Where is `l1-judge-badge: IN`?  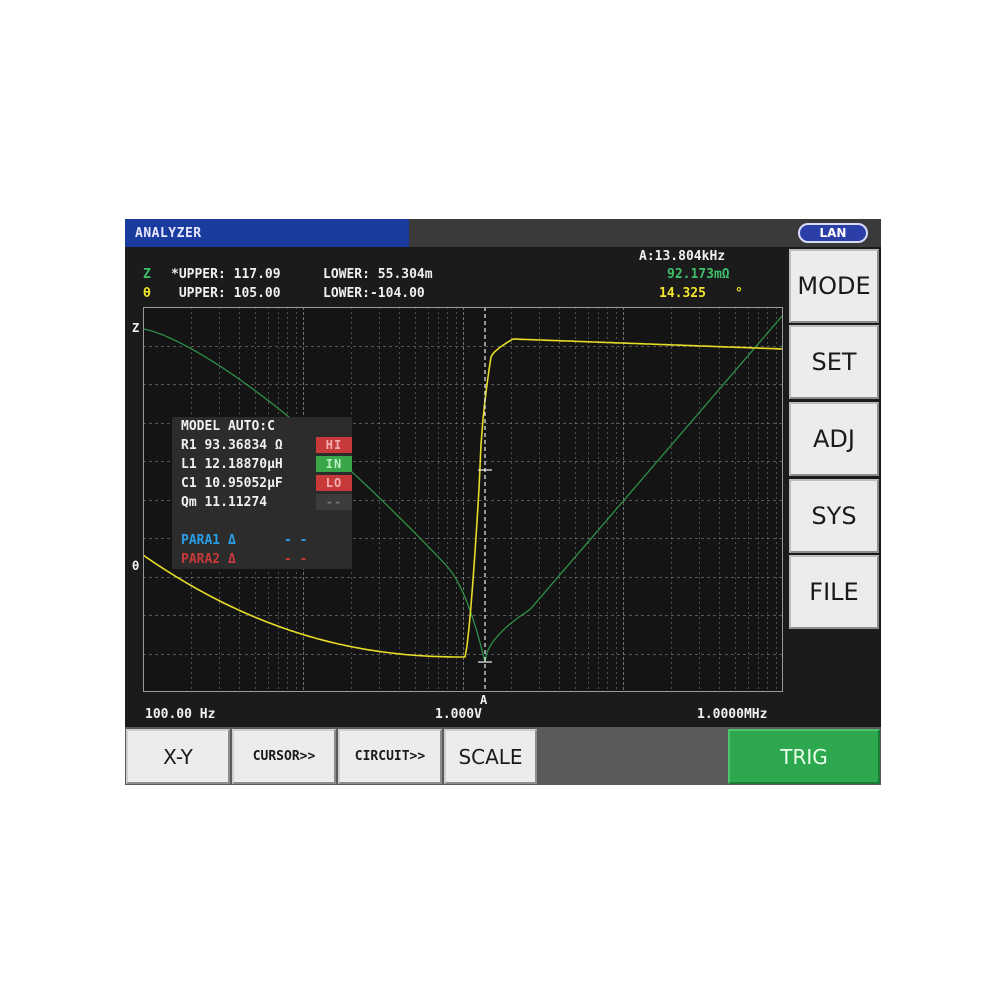 l1-judge-badge: IN is located at coordinates (334, 464).